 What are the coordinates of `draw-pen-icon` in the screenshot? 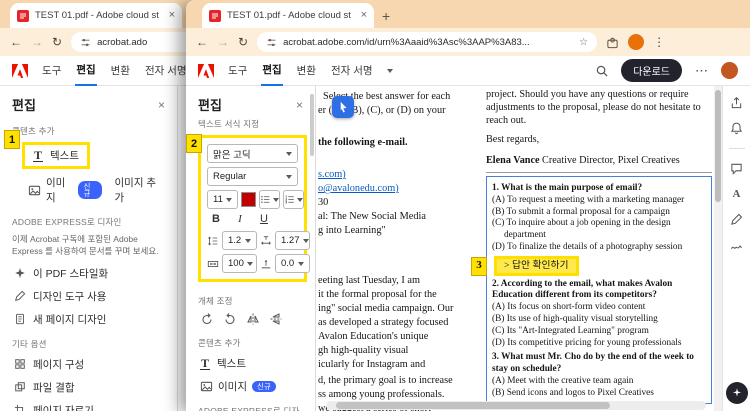 It's located at (736, 219).